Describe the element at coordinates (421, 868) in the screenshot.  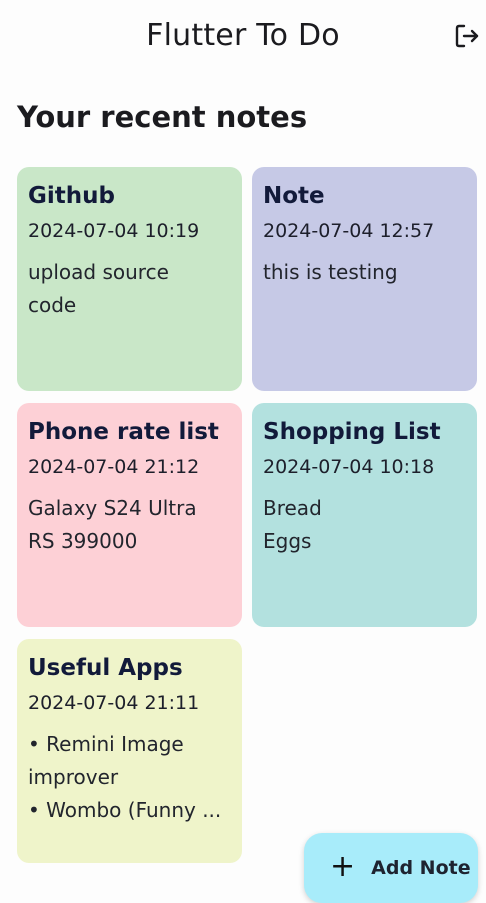
I see `add-note-label: Add Note` at that location.